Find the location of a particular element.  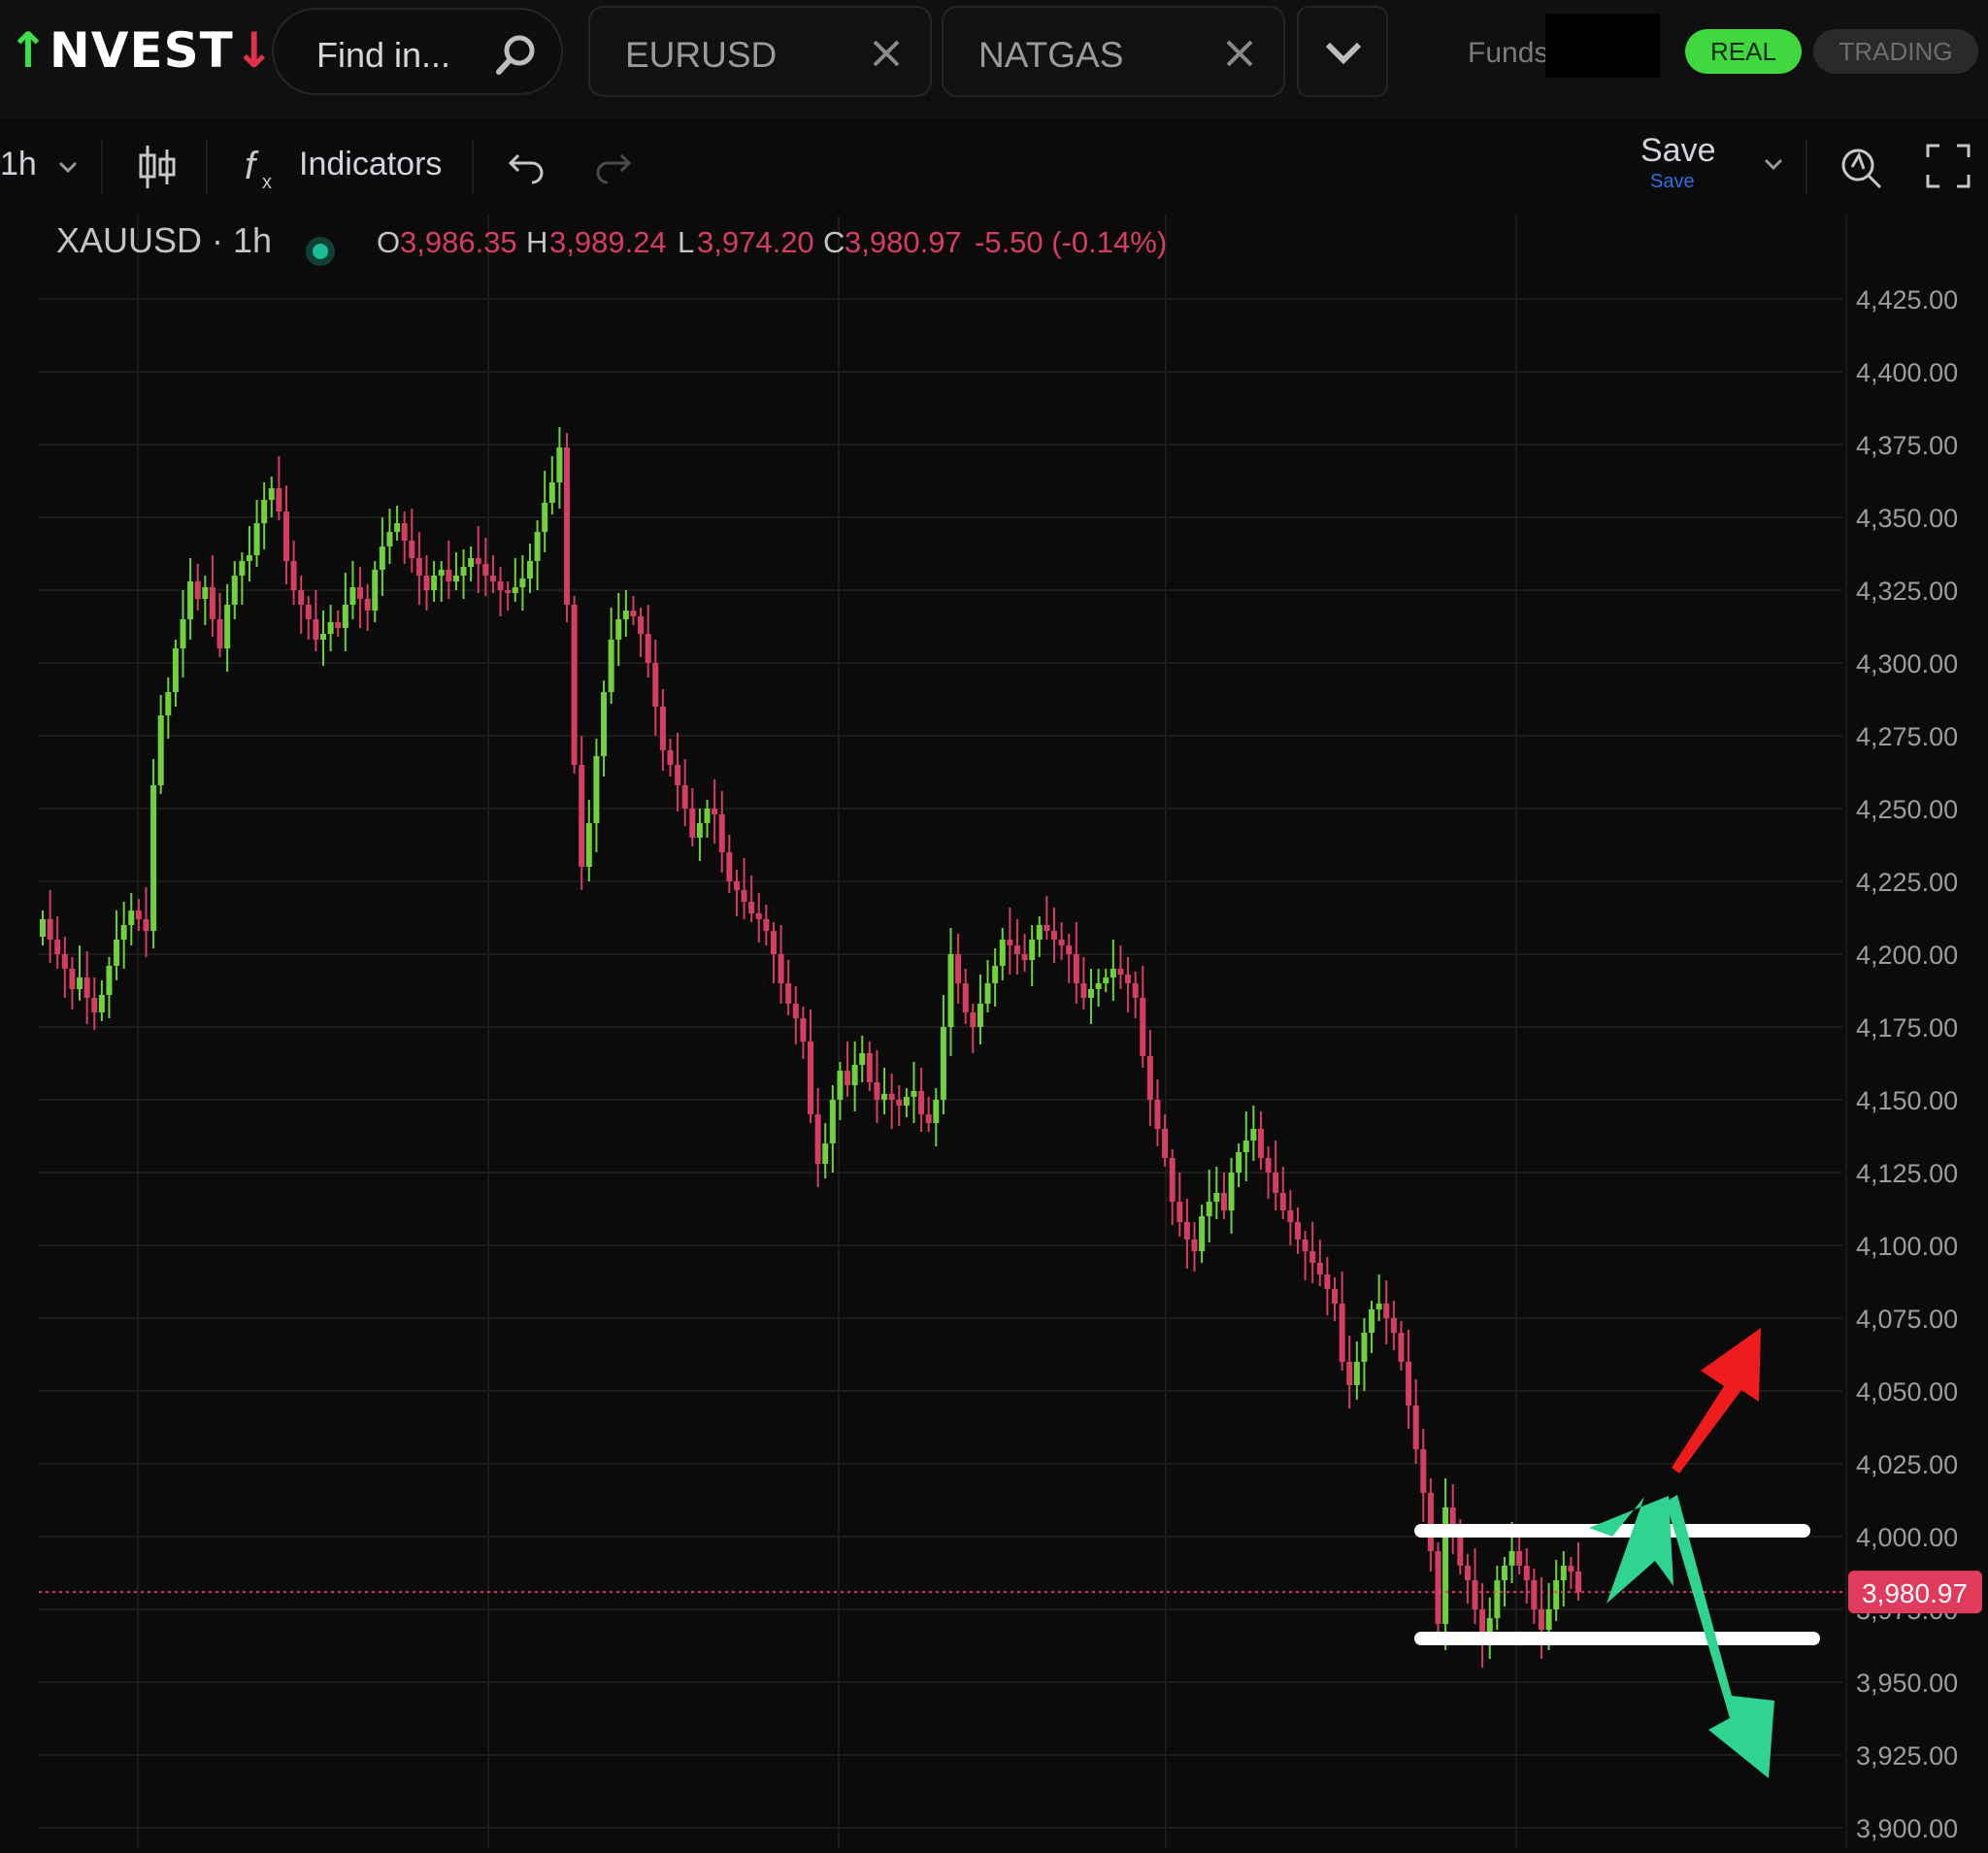

price-tick-label: 3,950.00 is located at coordinates (1907, 1684).